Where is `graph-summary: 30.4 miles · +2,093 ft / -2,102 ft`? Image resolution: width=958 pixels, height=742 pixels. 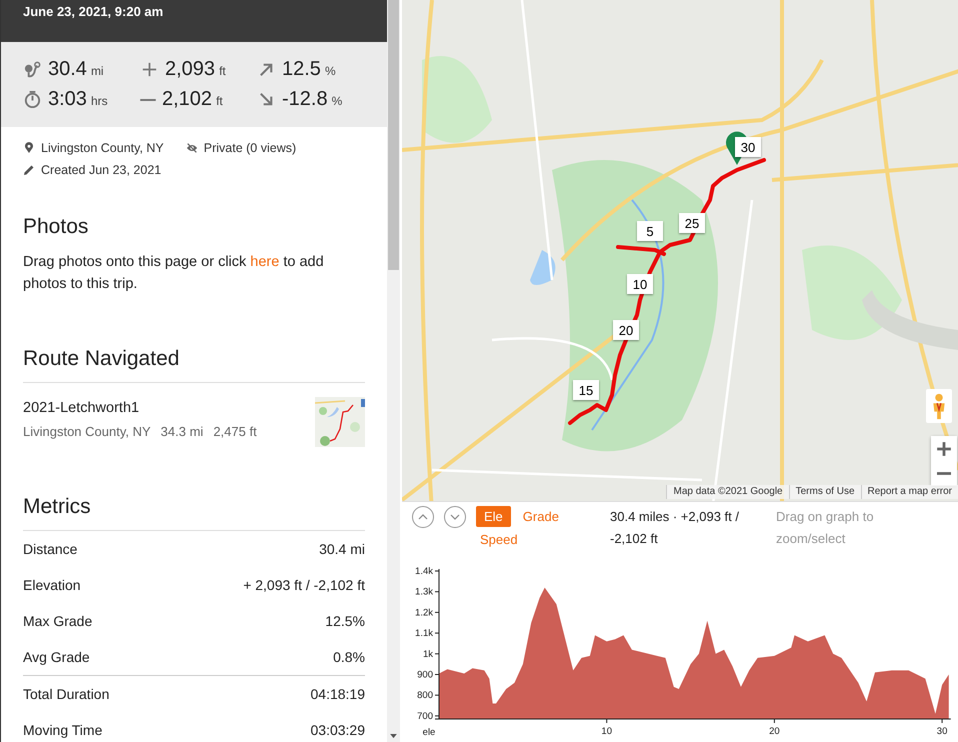
graph-summary: 30.4 miles · +2,093 ft / -2,102 ft is located at coordinates (675, 528).